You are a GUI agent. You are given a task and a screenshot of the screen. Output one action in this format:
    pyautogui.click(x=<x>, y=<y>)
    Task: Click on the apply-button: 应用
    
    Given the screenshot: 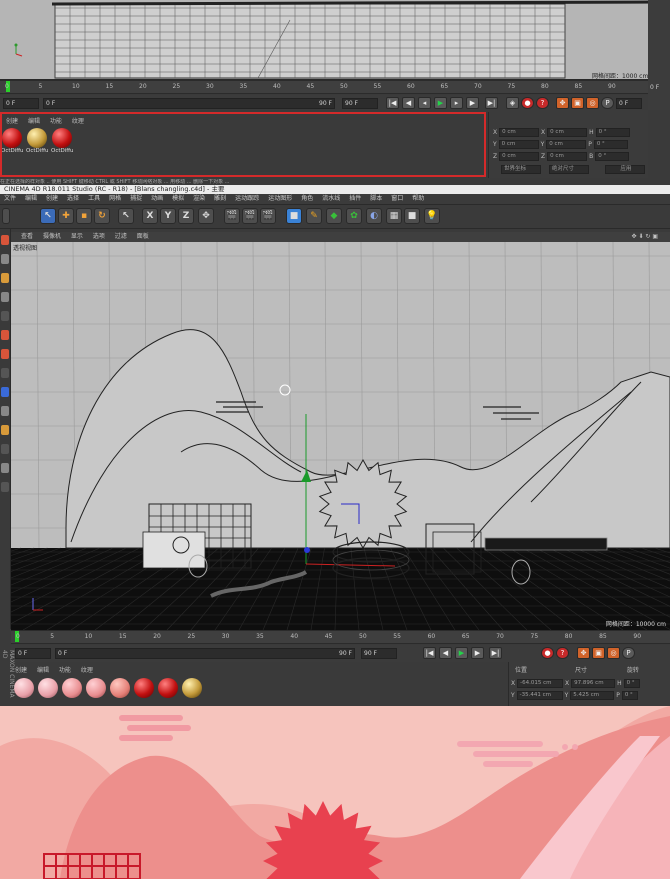 What is the action you would take?
    pyautogui.click(x=624, y=169)
    